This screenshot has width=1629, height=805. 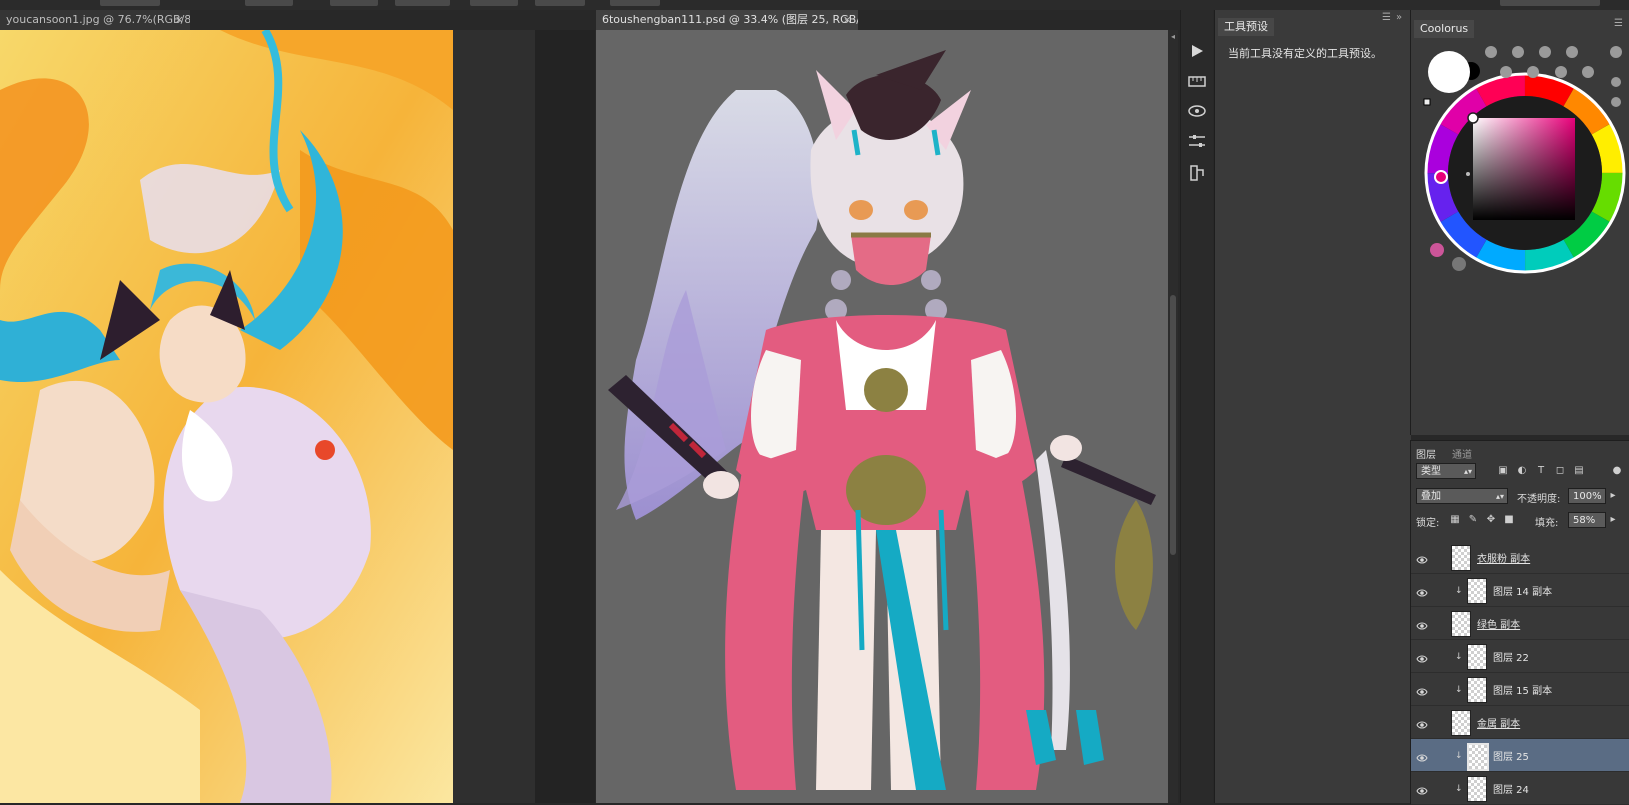 What do you see at coordinates (1617, 471) in the screenshot?
I see `filter-toggle-icon: ●` at bounding box center [1617, 471].